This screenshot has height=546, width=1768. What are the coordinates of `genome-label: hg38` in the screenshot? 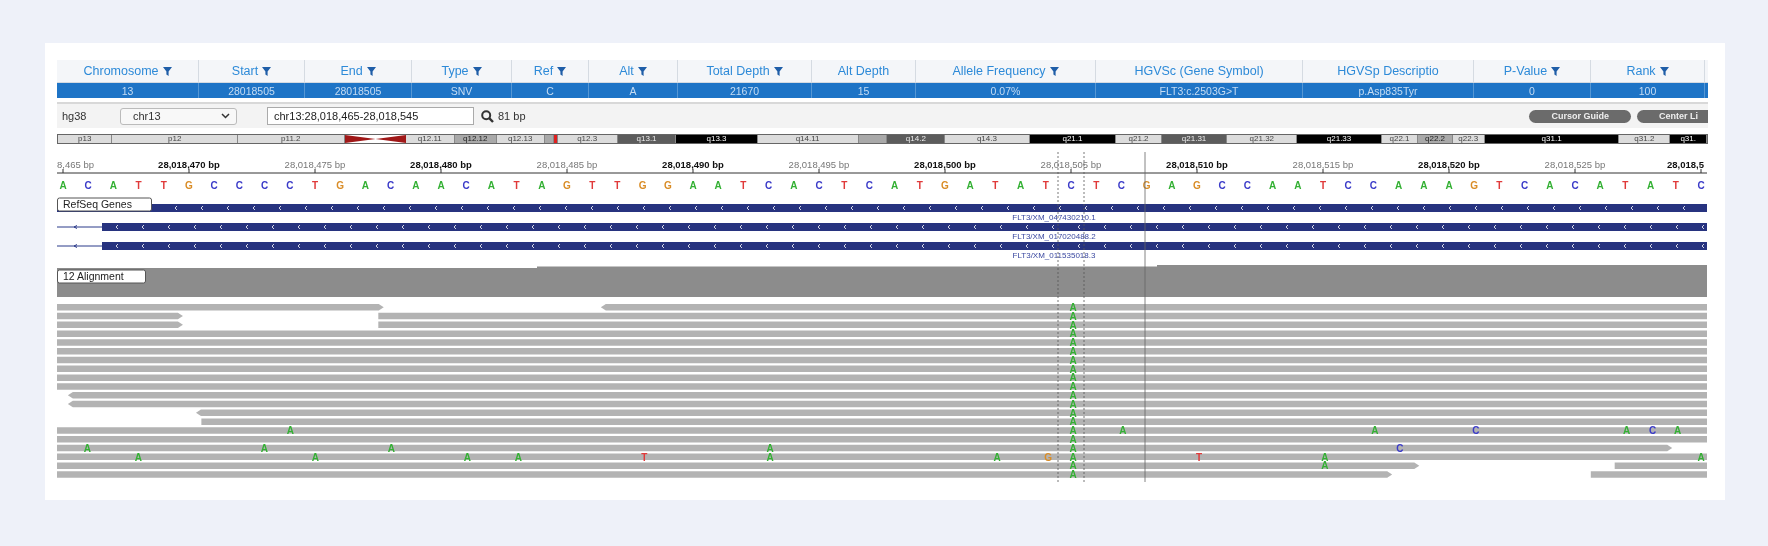 It's located at (75, 116).